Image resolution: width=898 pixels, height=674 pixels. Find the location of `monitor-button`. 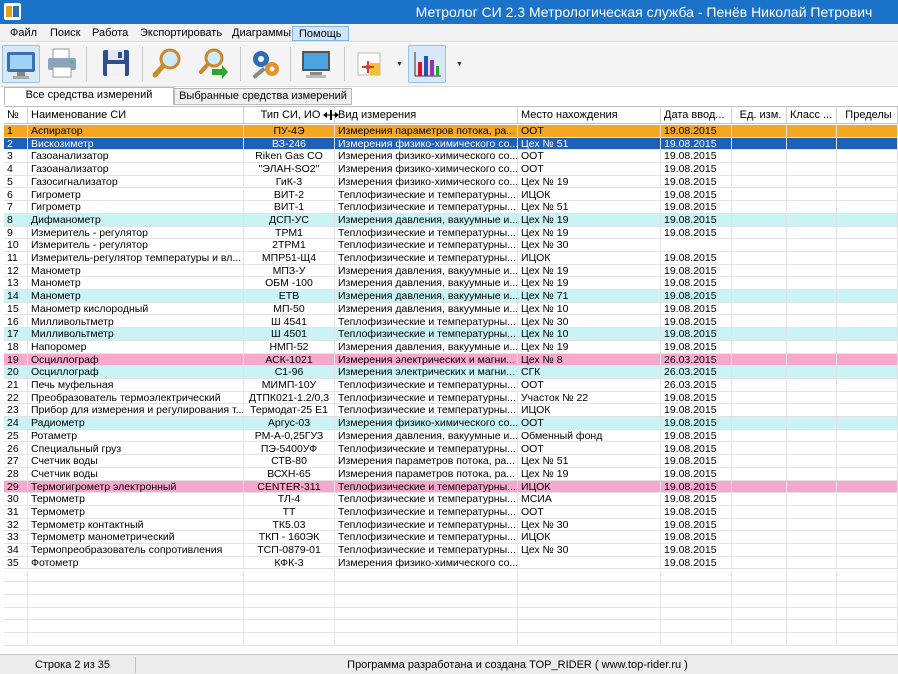

monitor-button is located at coordinates (21, 64).